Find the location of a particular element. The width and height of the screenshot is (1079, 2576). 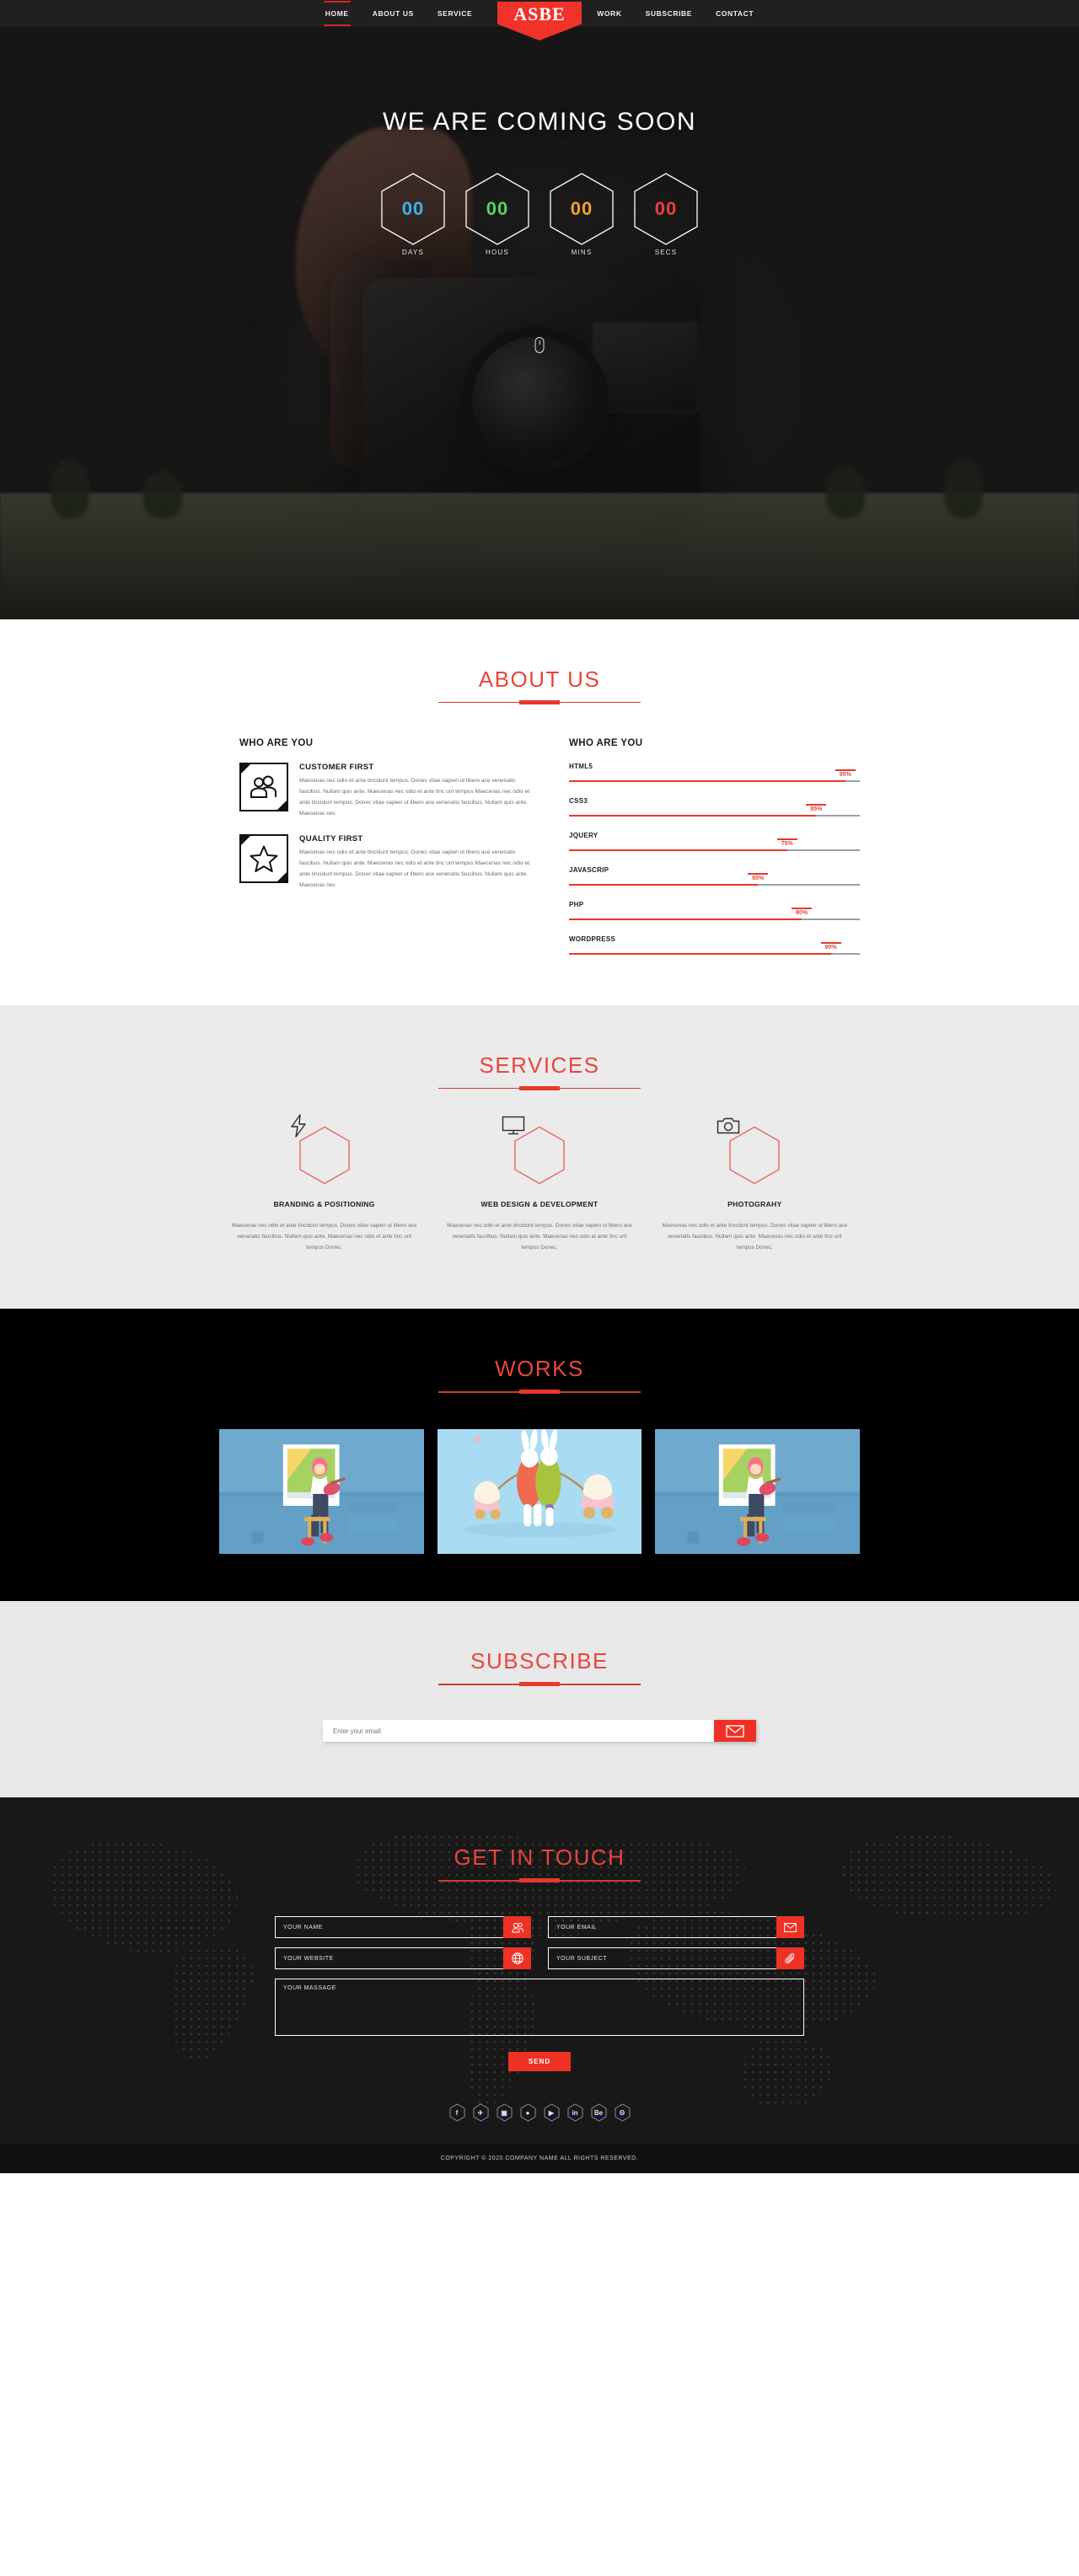

nav-link-contact: CONTACT is located at coordinates (734, 14).